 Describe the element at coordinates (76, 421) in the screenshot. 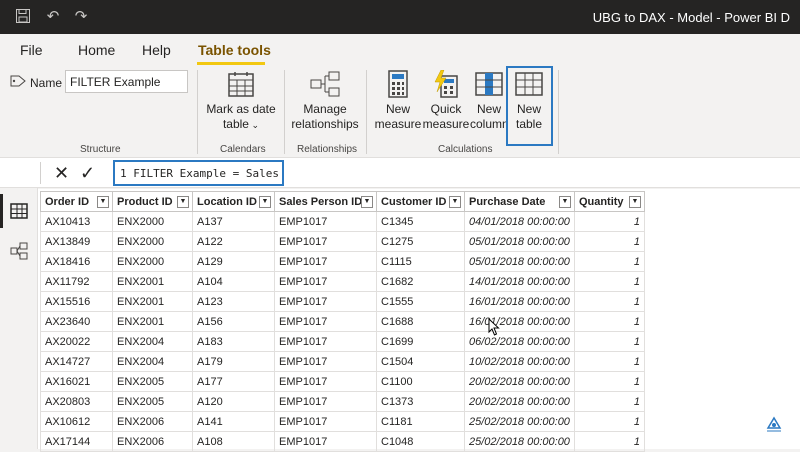

I see `table-cell: AX10612` at that location.